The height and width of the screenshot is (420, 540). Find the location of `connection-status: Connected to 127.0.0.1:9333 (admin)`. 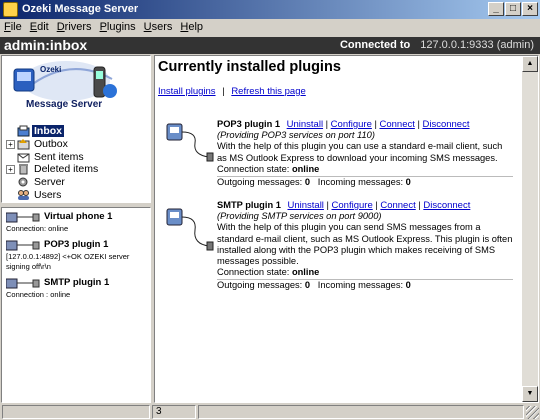

connection-status: Connected to 127.0.0.1:9333 (admin) is located at coordinates (437, 45).